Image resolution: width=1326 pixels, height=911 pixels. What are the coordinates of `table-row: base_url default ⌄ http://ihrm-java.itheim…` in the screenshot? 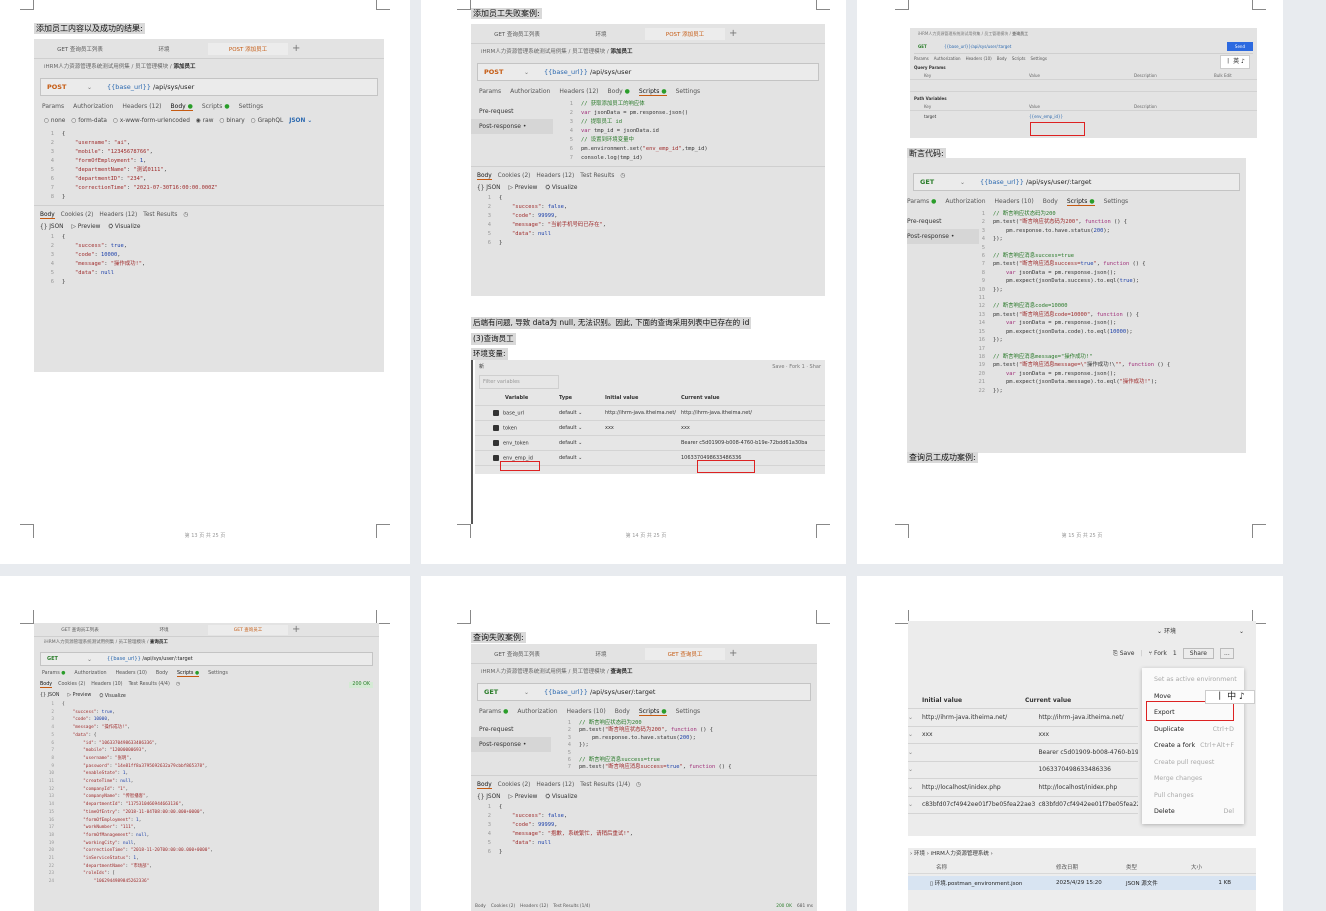 It's located at (650, 413).